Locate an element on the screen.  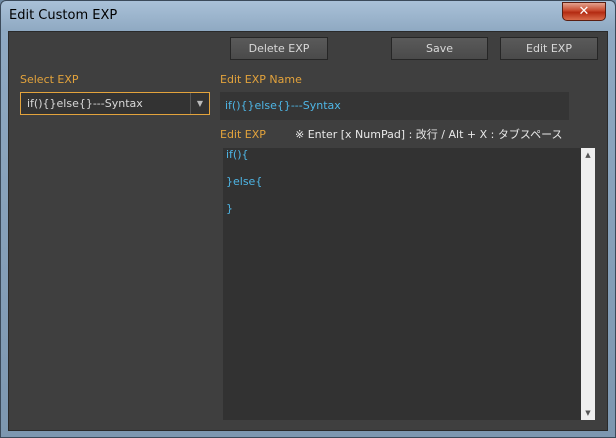
scroll-down-icon: ▼ is located at coordinates (588, 413).